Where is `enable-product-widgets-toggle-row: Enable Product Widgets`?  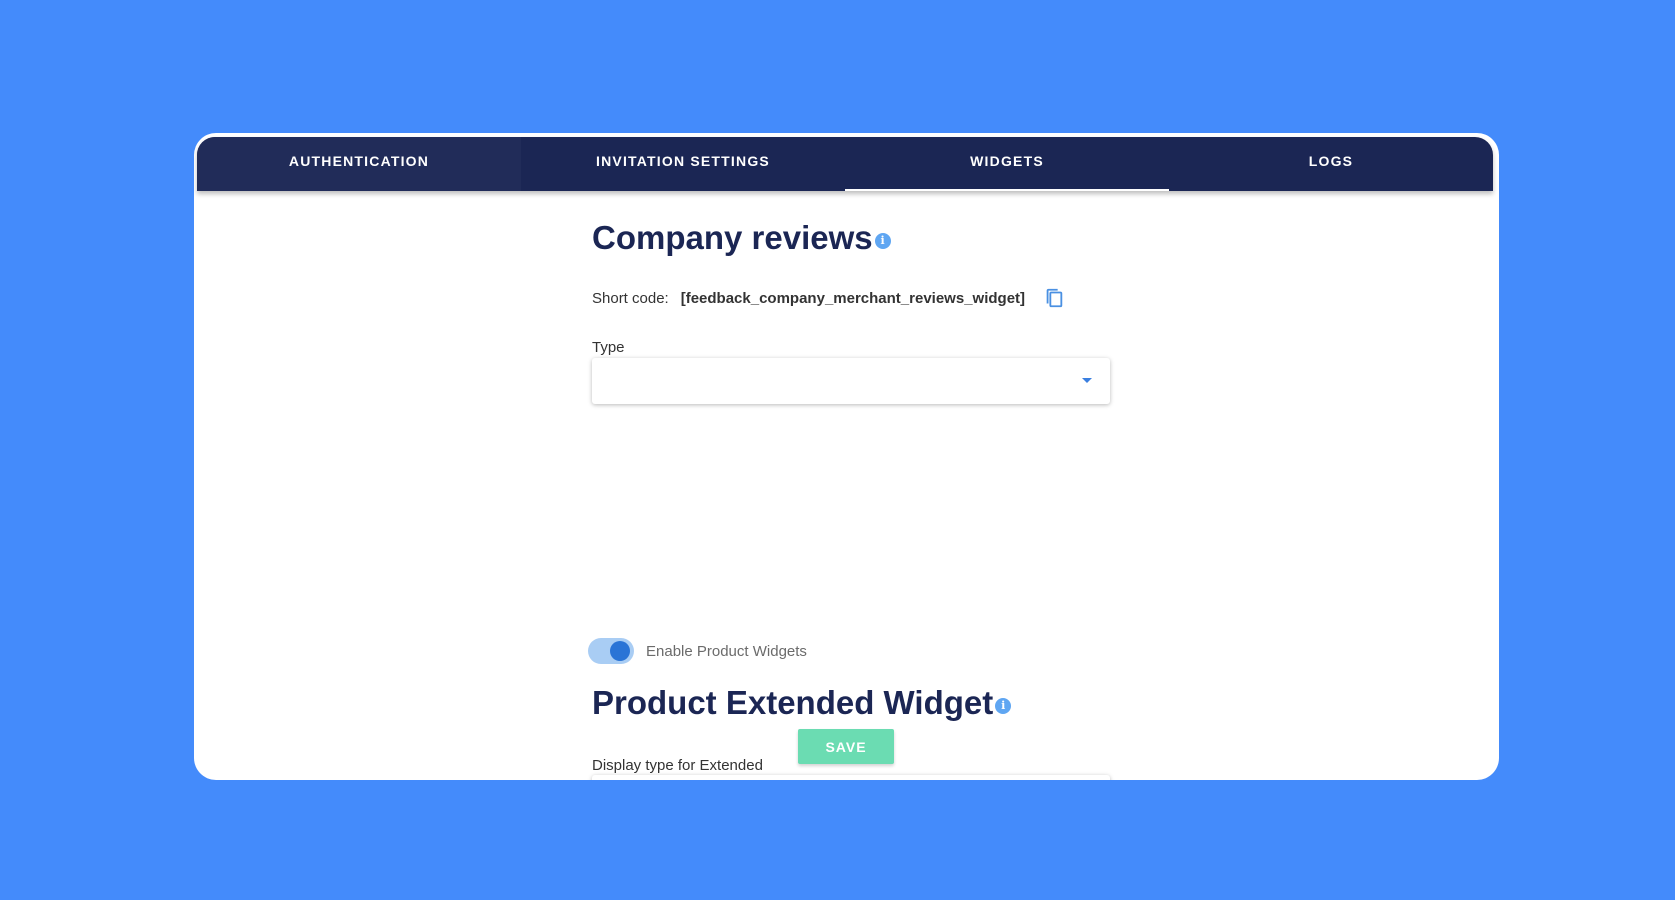
enable-product-widgets-toggle-row: Enable Product Widgets is located at coordinates (697, 651).